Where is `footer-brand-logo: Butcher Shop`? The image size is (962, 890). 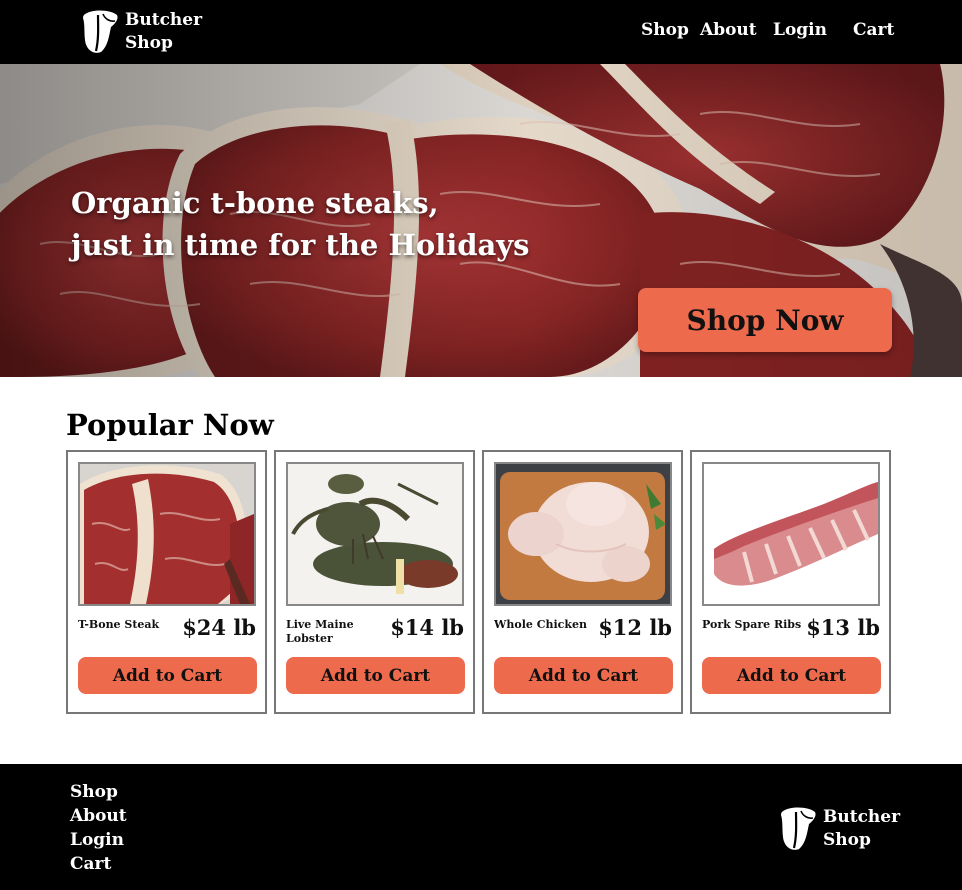 footer-brand-logo: Butcher Shop is located at coordinates (839, 829).